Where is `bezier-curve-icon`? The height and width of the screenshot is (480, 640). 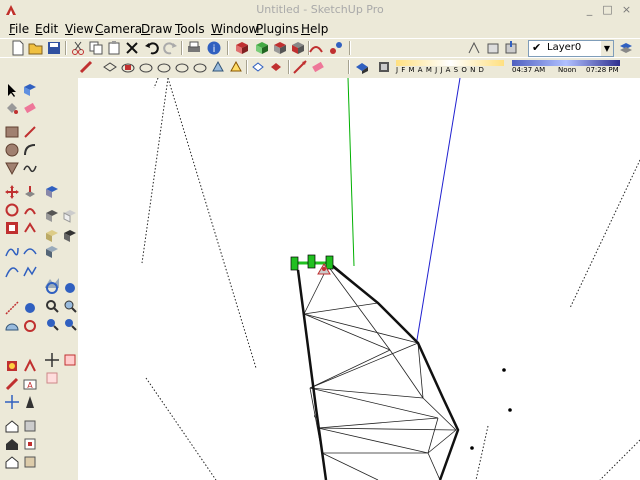 bezier-curve-icon is located at coordinates (12, 252).